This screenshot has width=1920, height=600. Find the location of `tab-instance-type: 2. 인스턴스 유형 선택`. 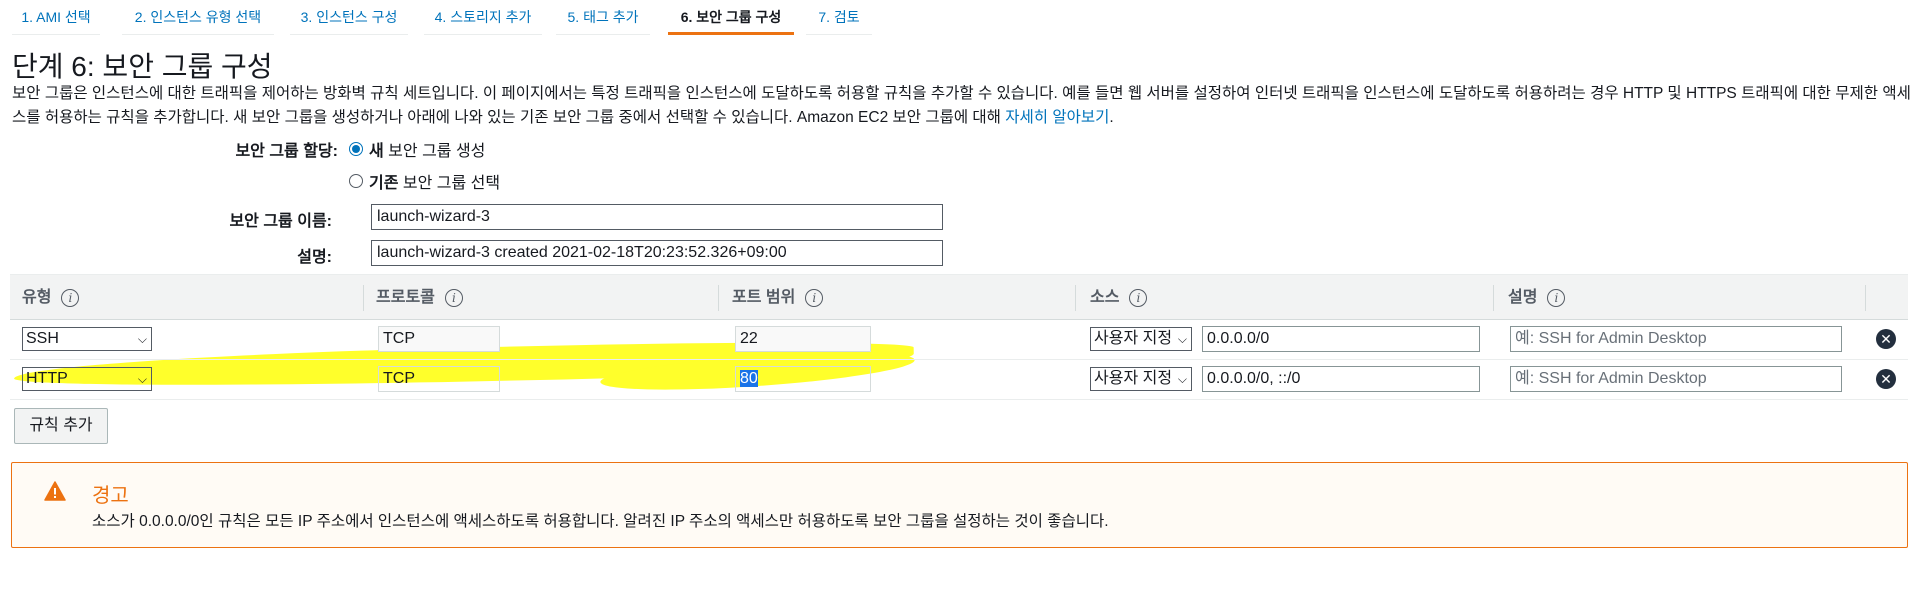

tab-instance-type: 2. 인스턴스 유형 선택 is located at coordinates (198, 17).